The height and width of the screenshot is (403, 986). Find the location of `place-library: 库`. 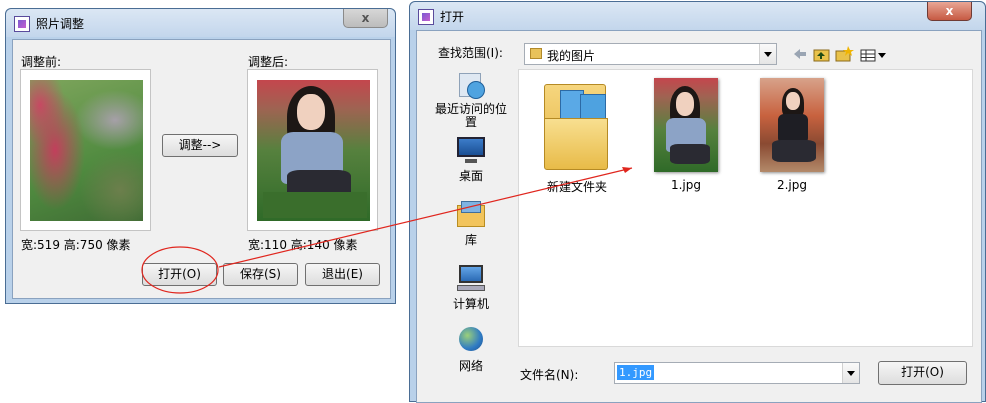

place-library: 库 is located at coordinates (471, 223).